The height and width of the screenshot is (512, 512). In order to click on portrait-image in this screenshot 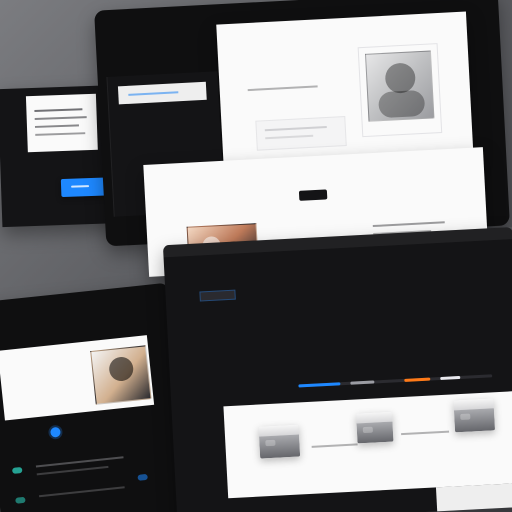, I will do `click(399, 86)`.